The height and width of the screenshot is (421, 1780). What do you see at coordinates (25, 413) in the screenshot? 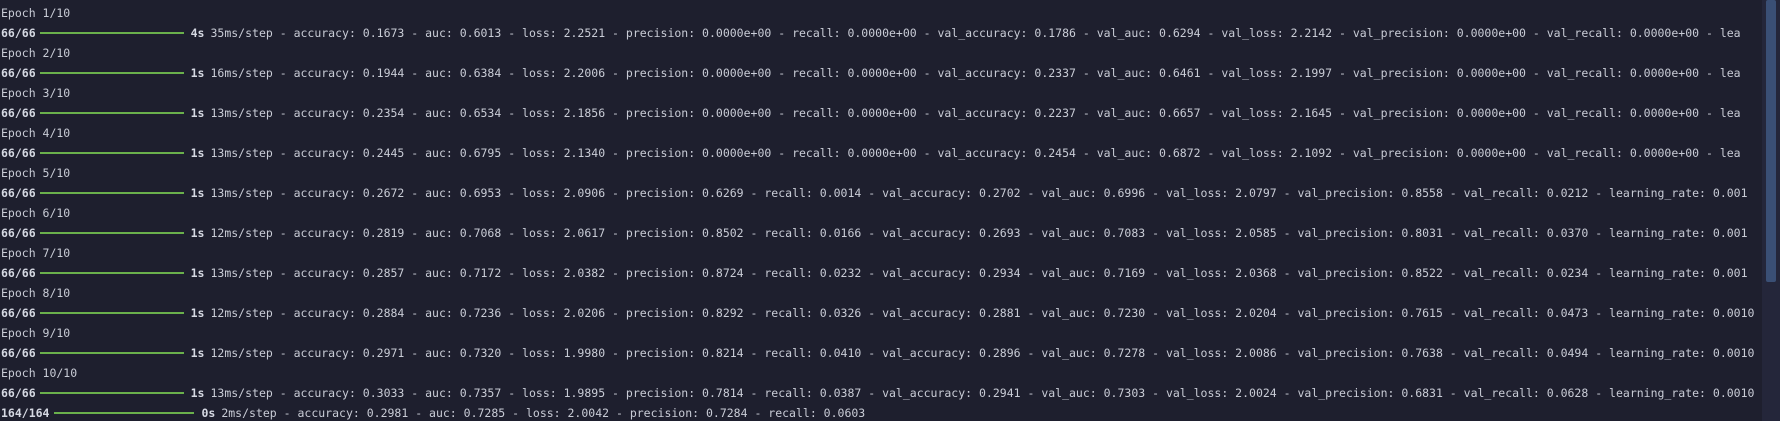
I see `step-count: 164/164` at bounding box center [25, 413].